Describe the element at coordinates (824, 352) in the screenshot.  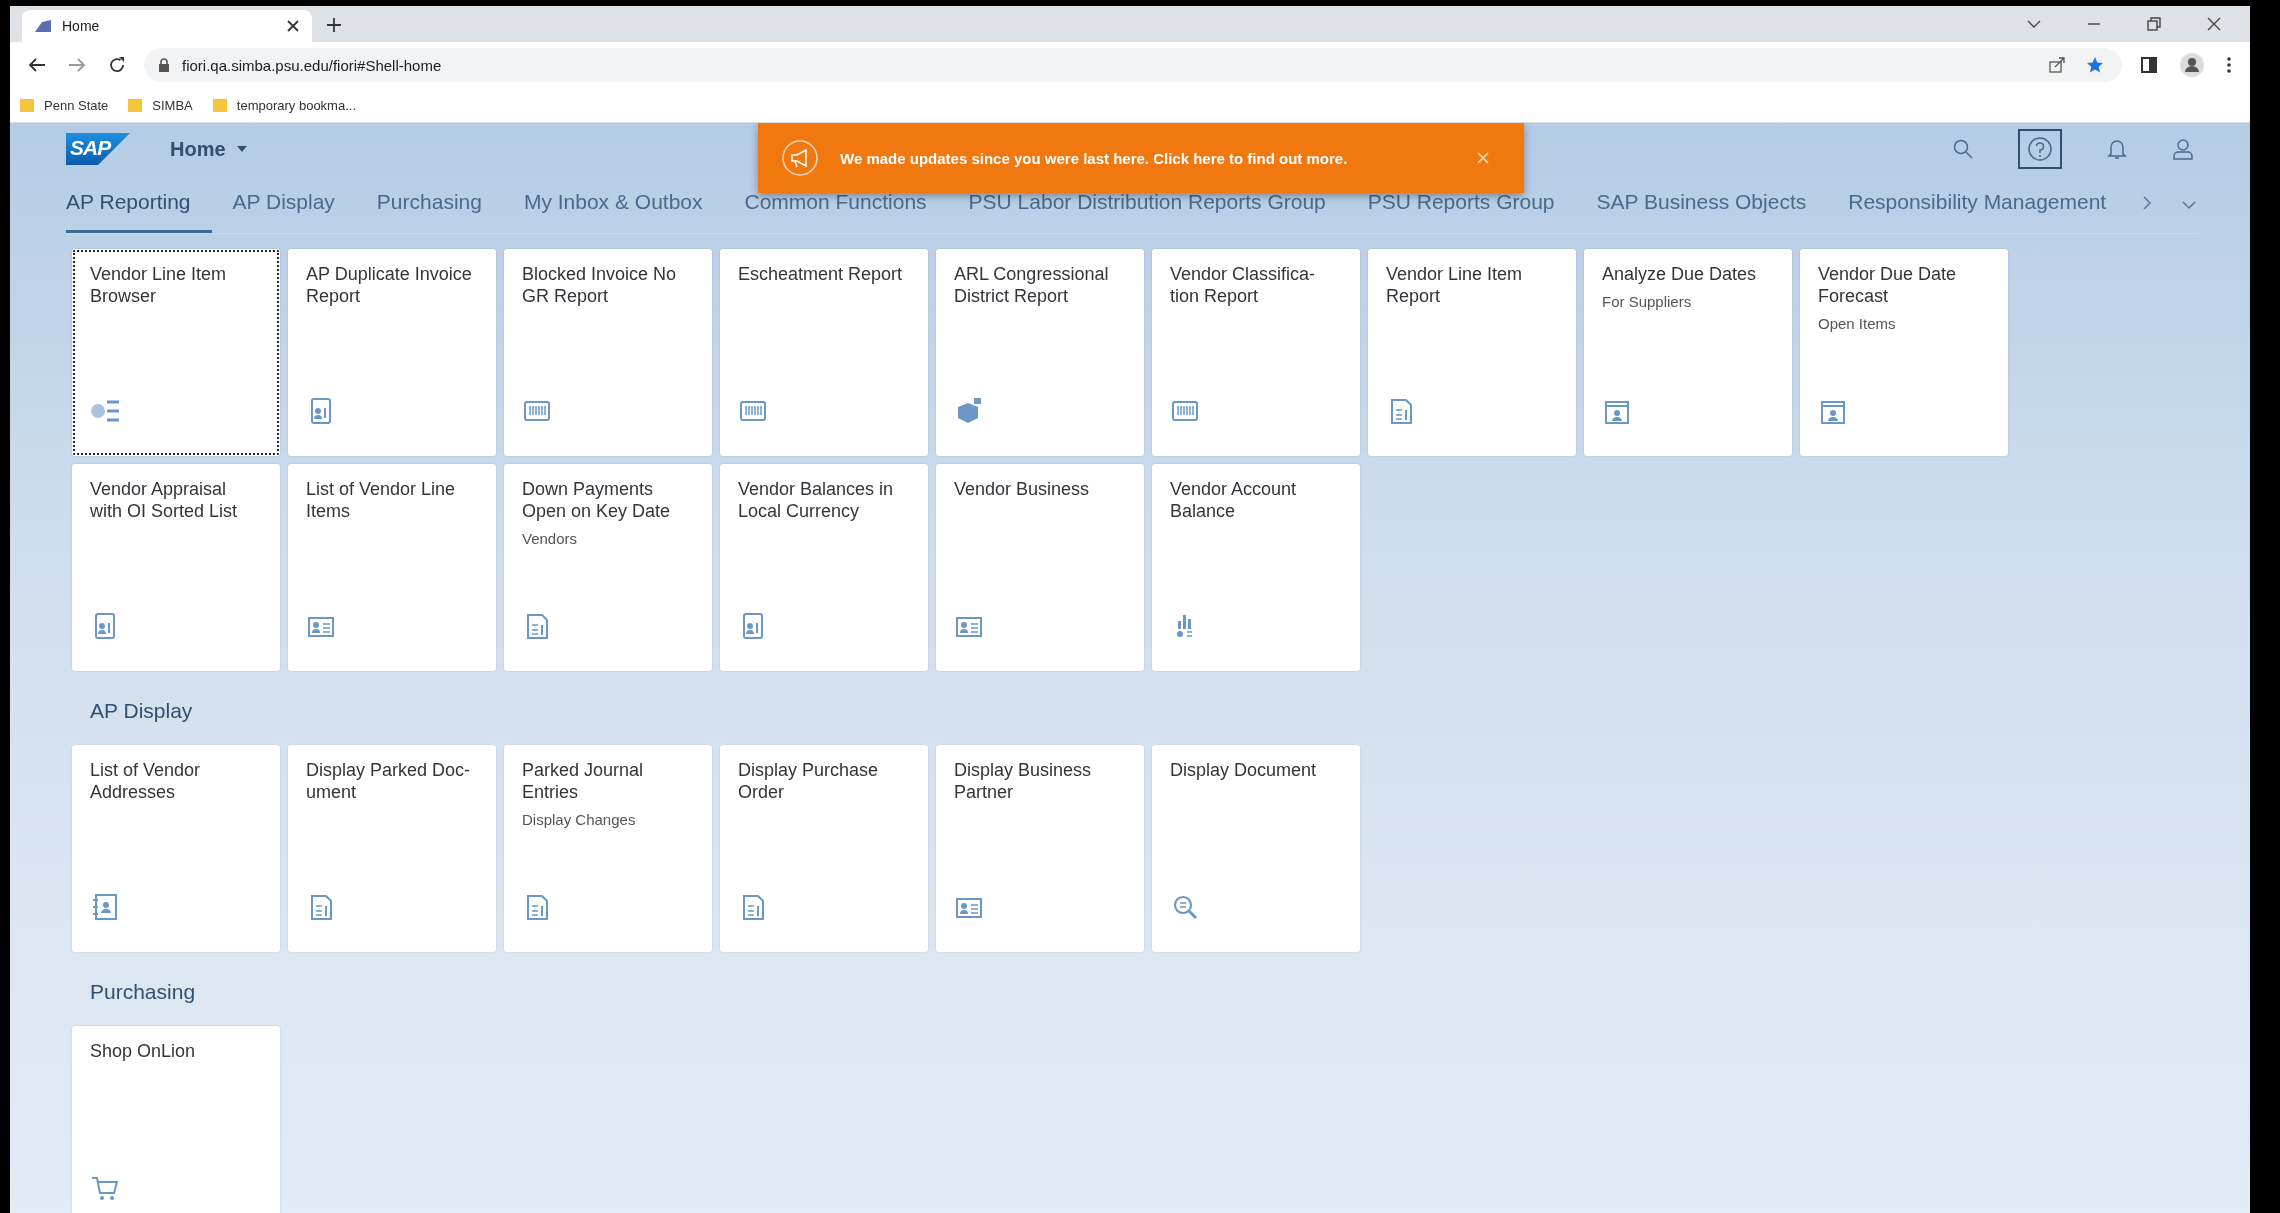
I see `app-tile: Escheatment Report` at that location.